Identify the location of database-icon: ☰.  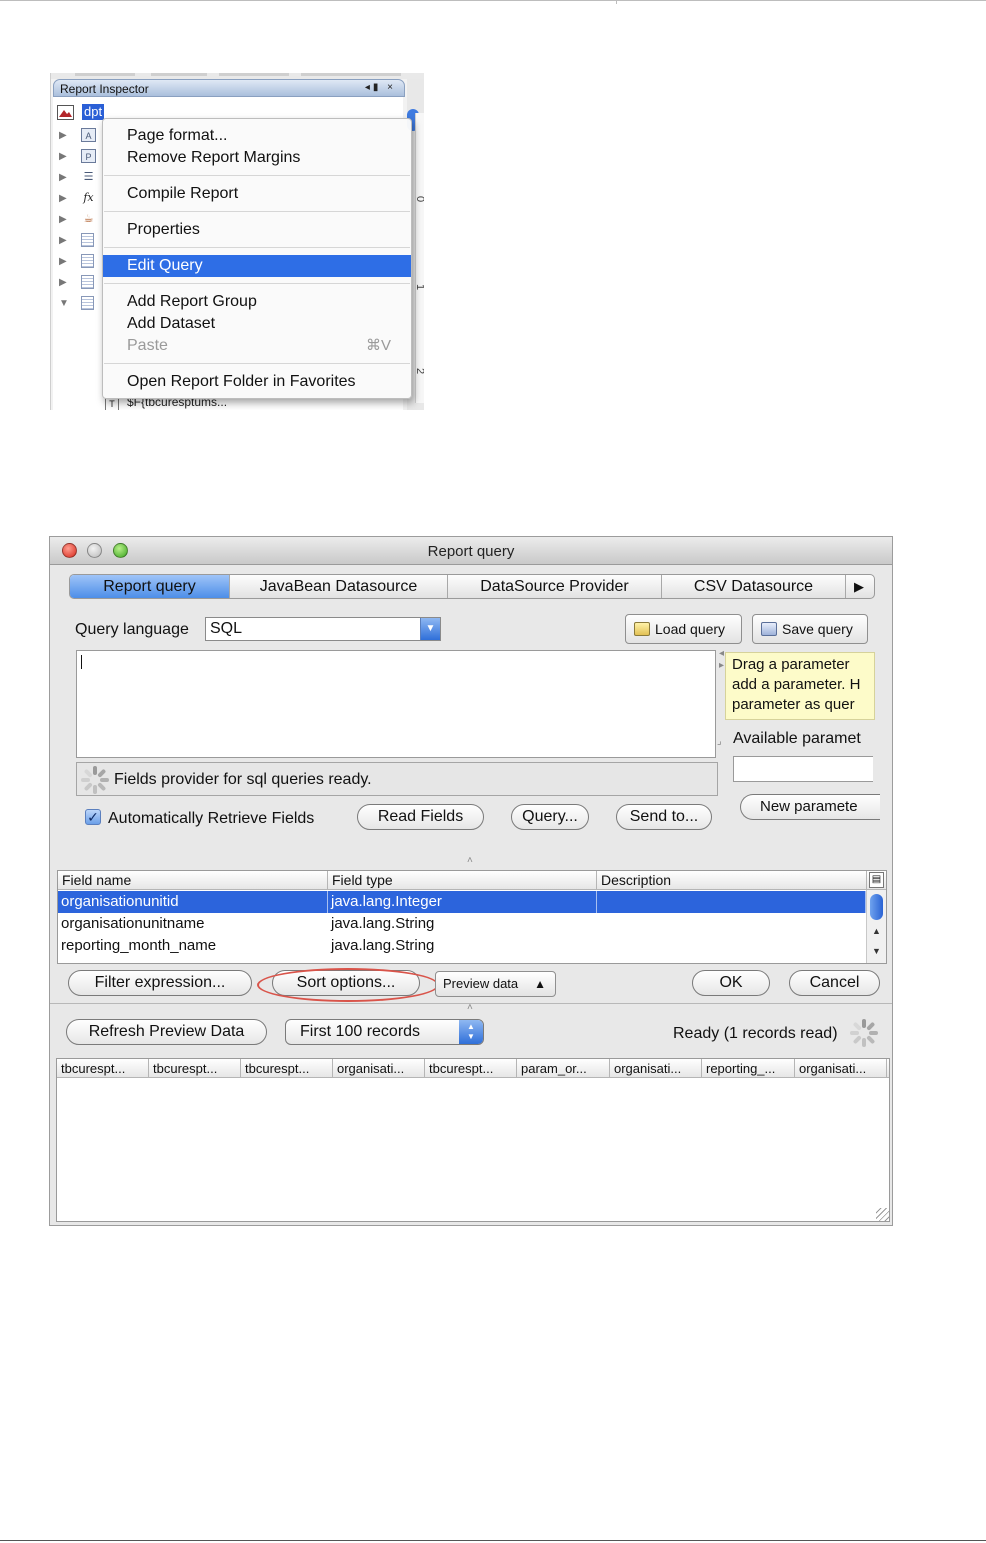
(88, 177).